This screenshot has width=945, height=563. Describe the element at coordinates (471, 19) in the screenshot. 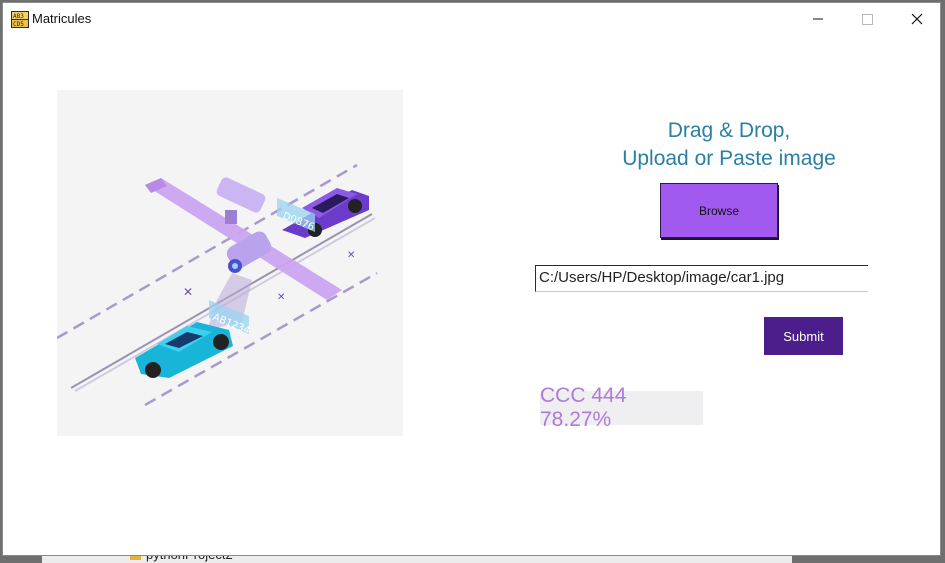

I see `title-bar: AB3 CD5 Matricules` at that location.